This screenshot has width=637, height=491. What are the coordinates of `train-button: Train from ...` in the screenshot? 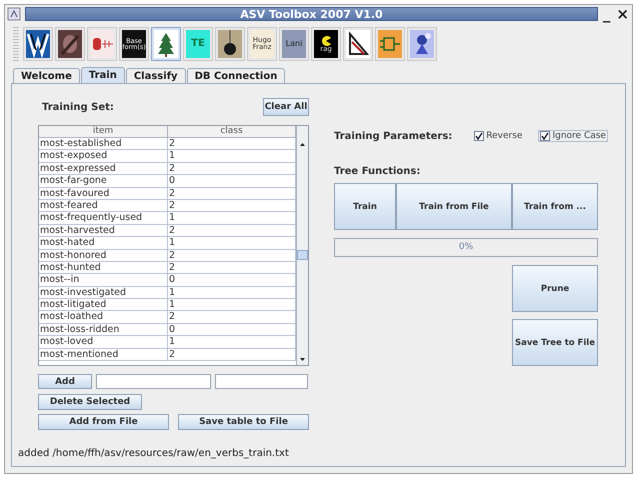 It's located at (555, 206).